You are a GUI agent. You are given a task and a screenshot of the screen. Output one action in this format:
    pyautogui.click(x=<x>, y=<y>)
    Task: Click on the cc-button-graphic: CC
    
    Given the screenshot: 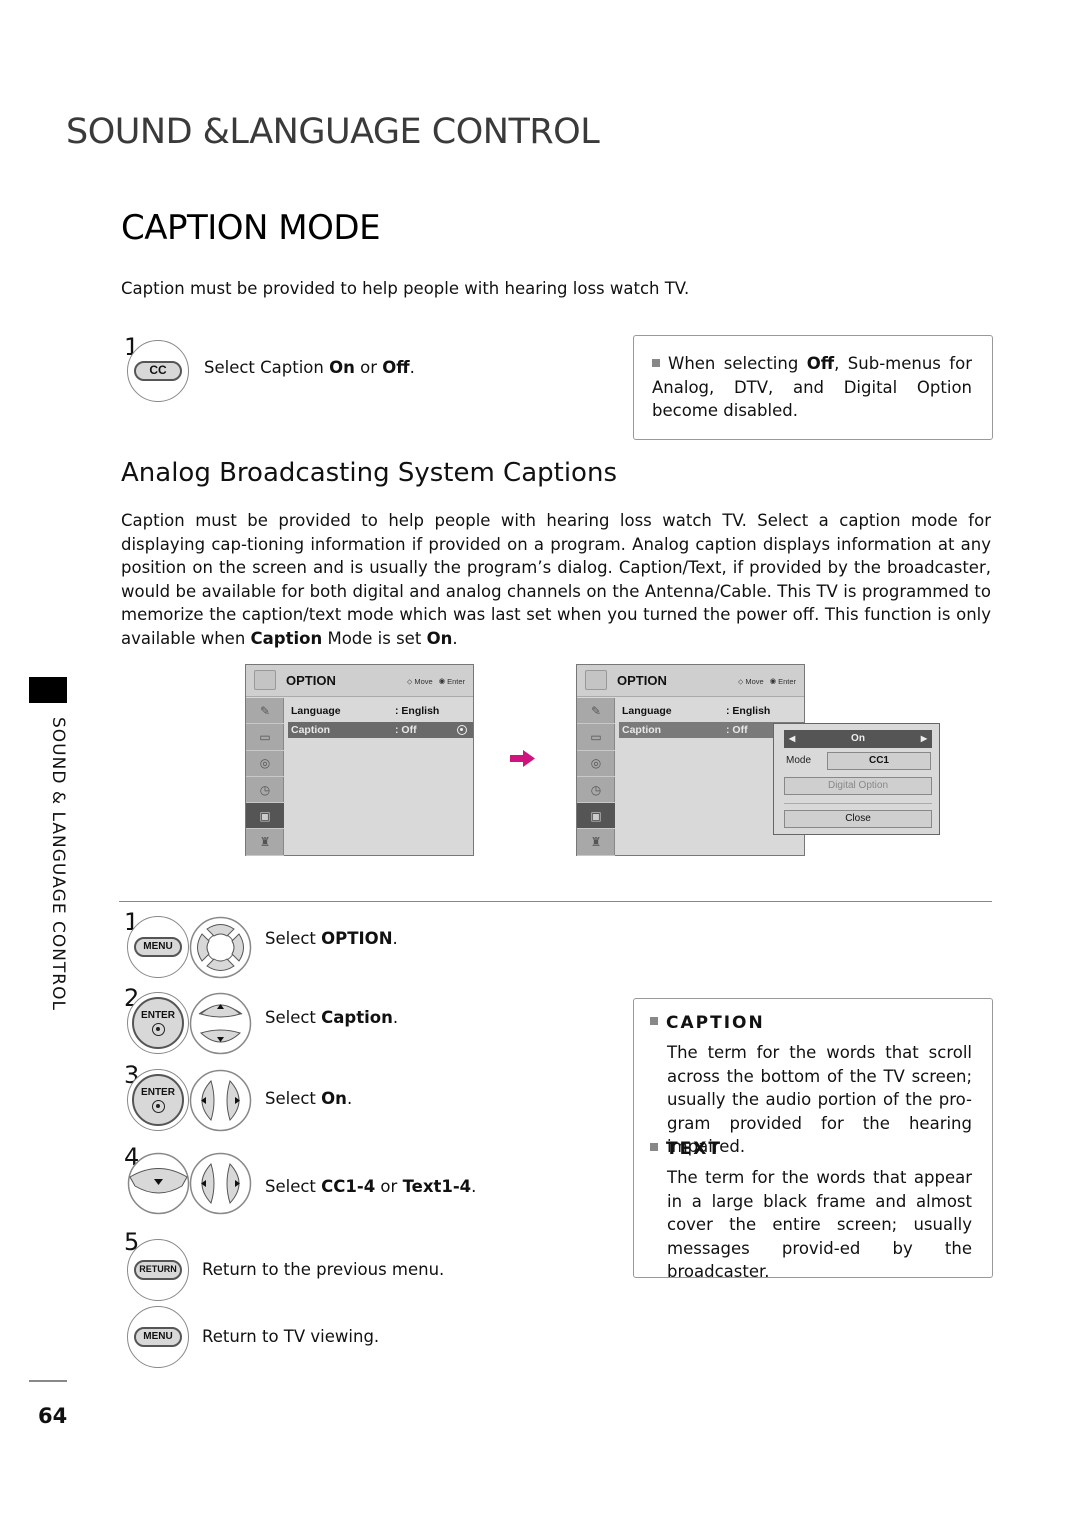 What is the action you would take?
    pyautogui.click(x=158, y=371)
    